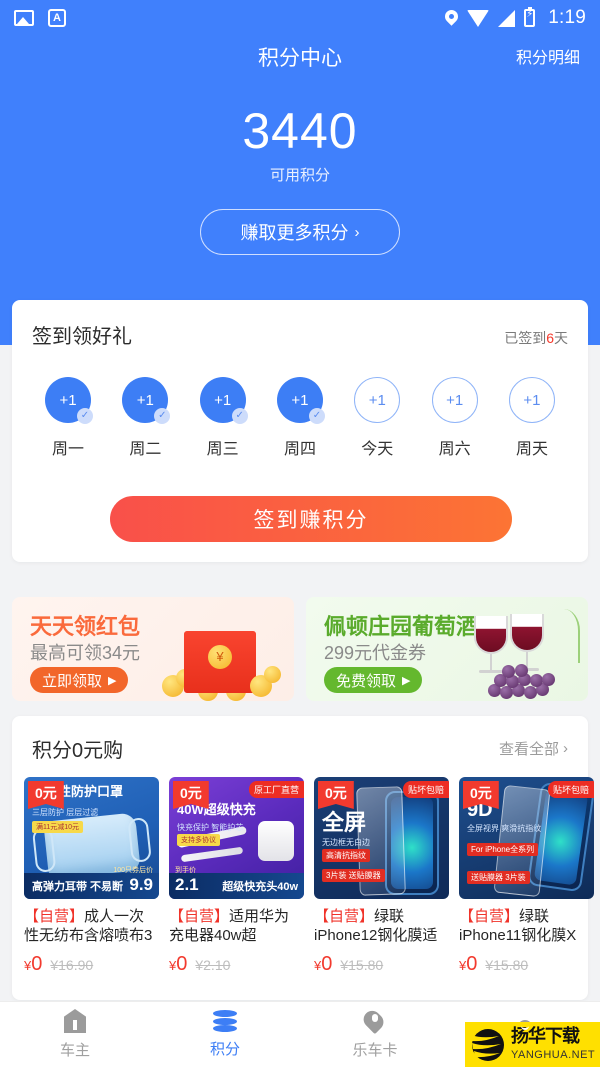 The height and width of the screenshot is (1067, 600). Describe the element at coordinates (447, 649) in the screenshot. I see `promo-banner-wine: 佩顿庄园葡萄酒 299元代金券 免费领取 ▶` at that location.